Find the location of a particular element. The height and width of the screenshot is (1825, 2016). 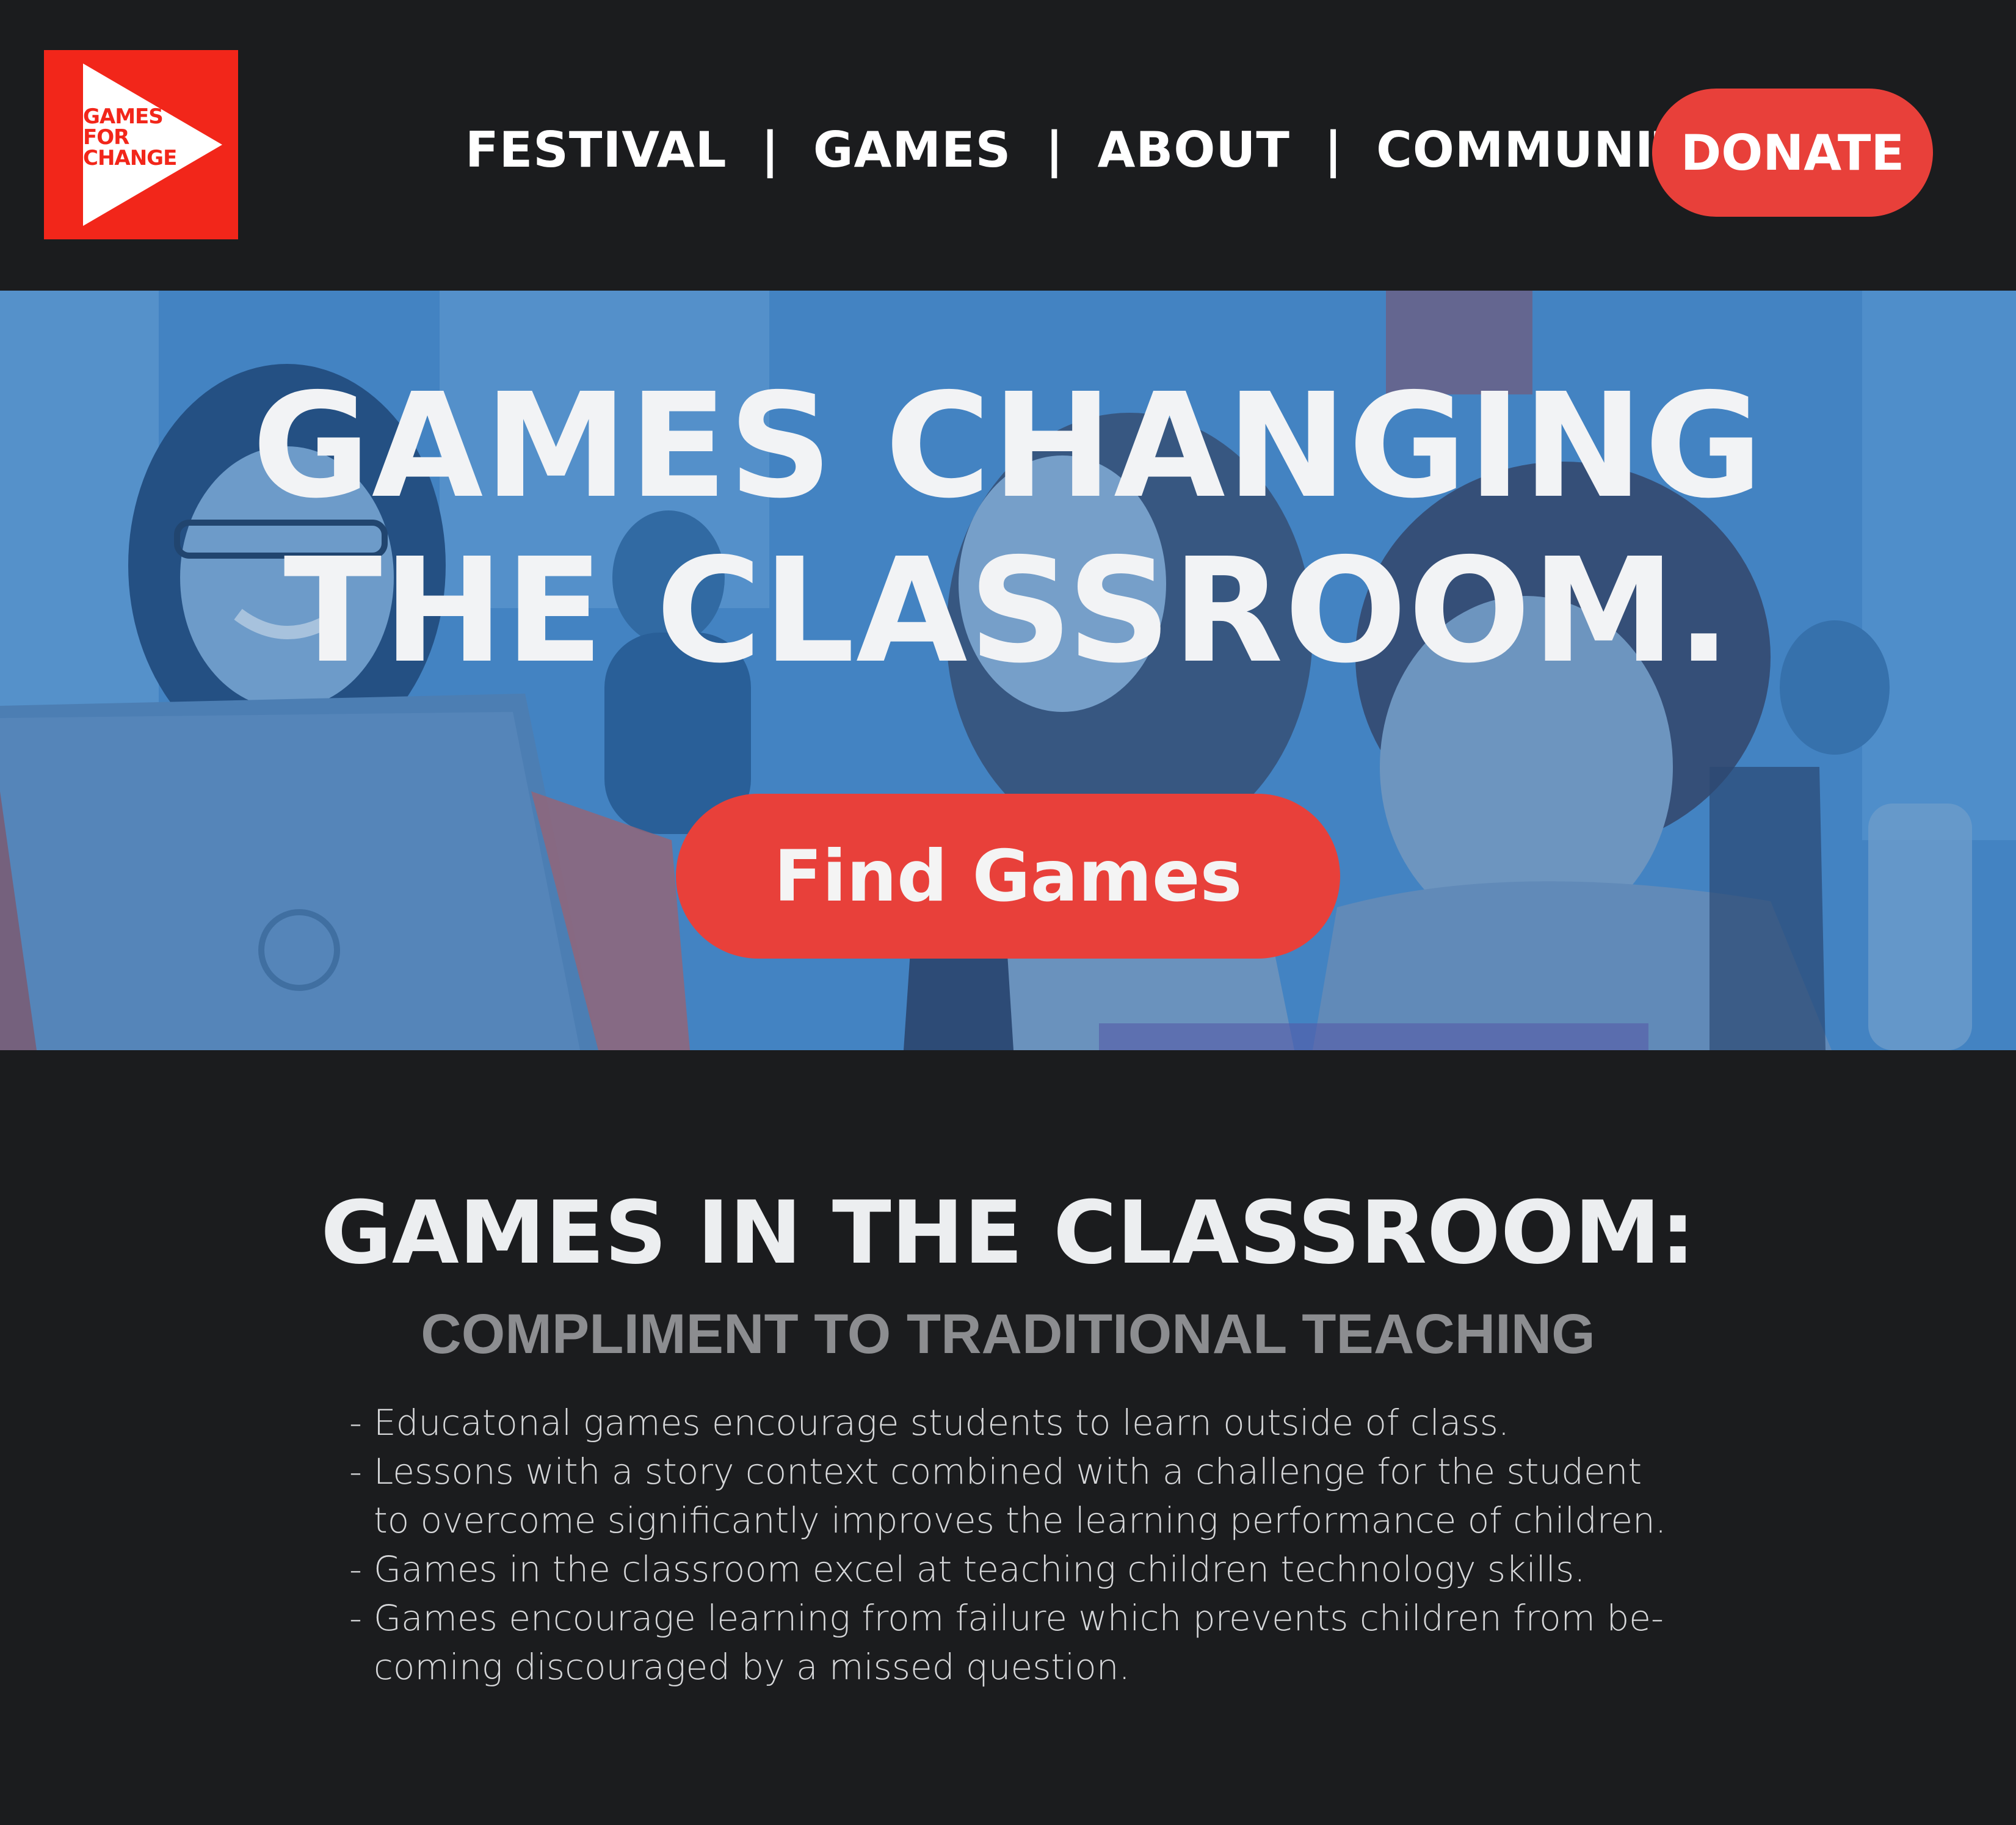

main-nav: FESTIVAL | GAMES | ABOUT | COMMUNITY is located at coordinates (1094, 150).